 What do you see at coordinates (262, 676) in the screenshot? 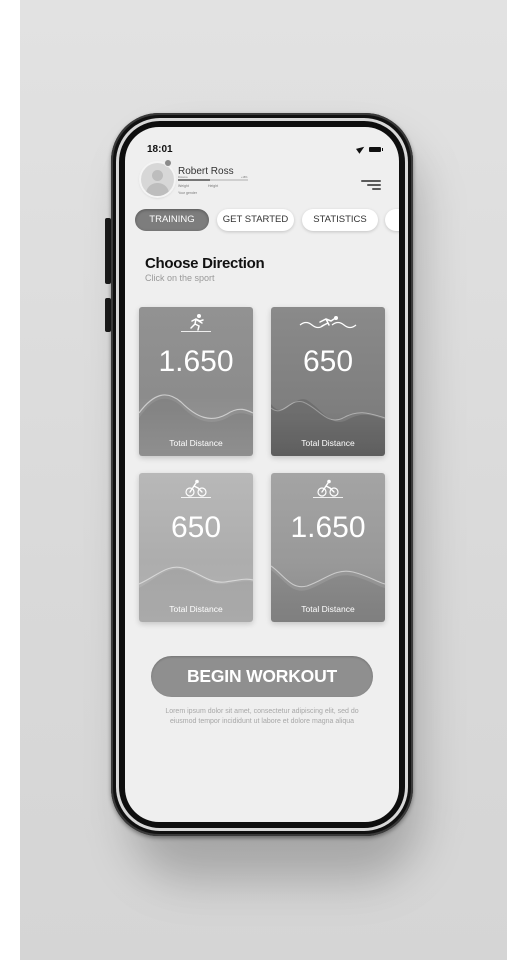
I see `begin-workout-button: BEGIN WORKOUT` at bounding box center [262, 676].